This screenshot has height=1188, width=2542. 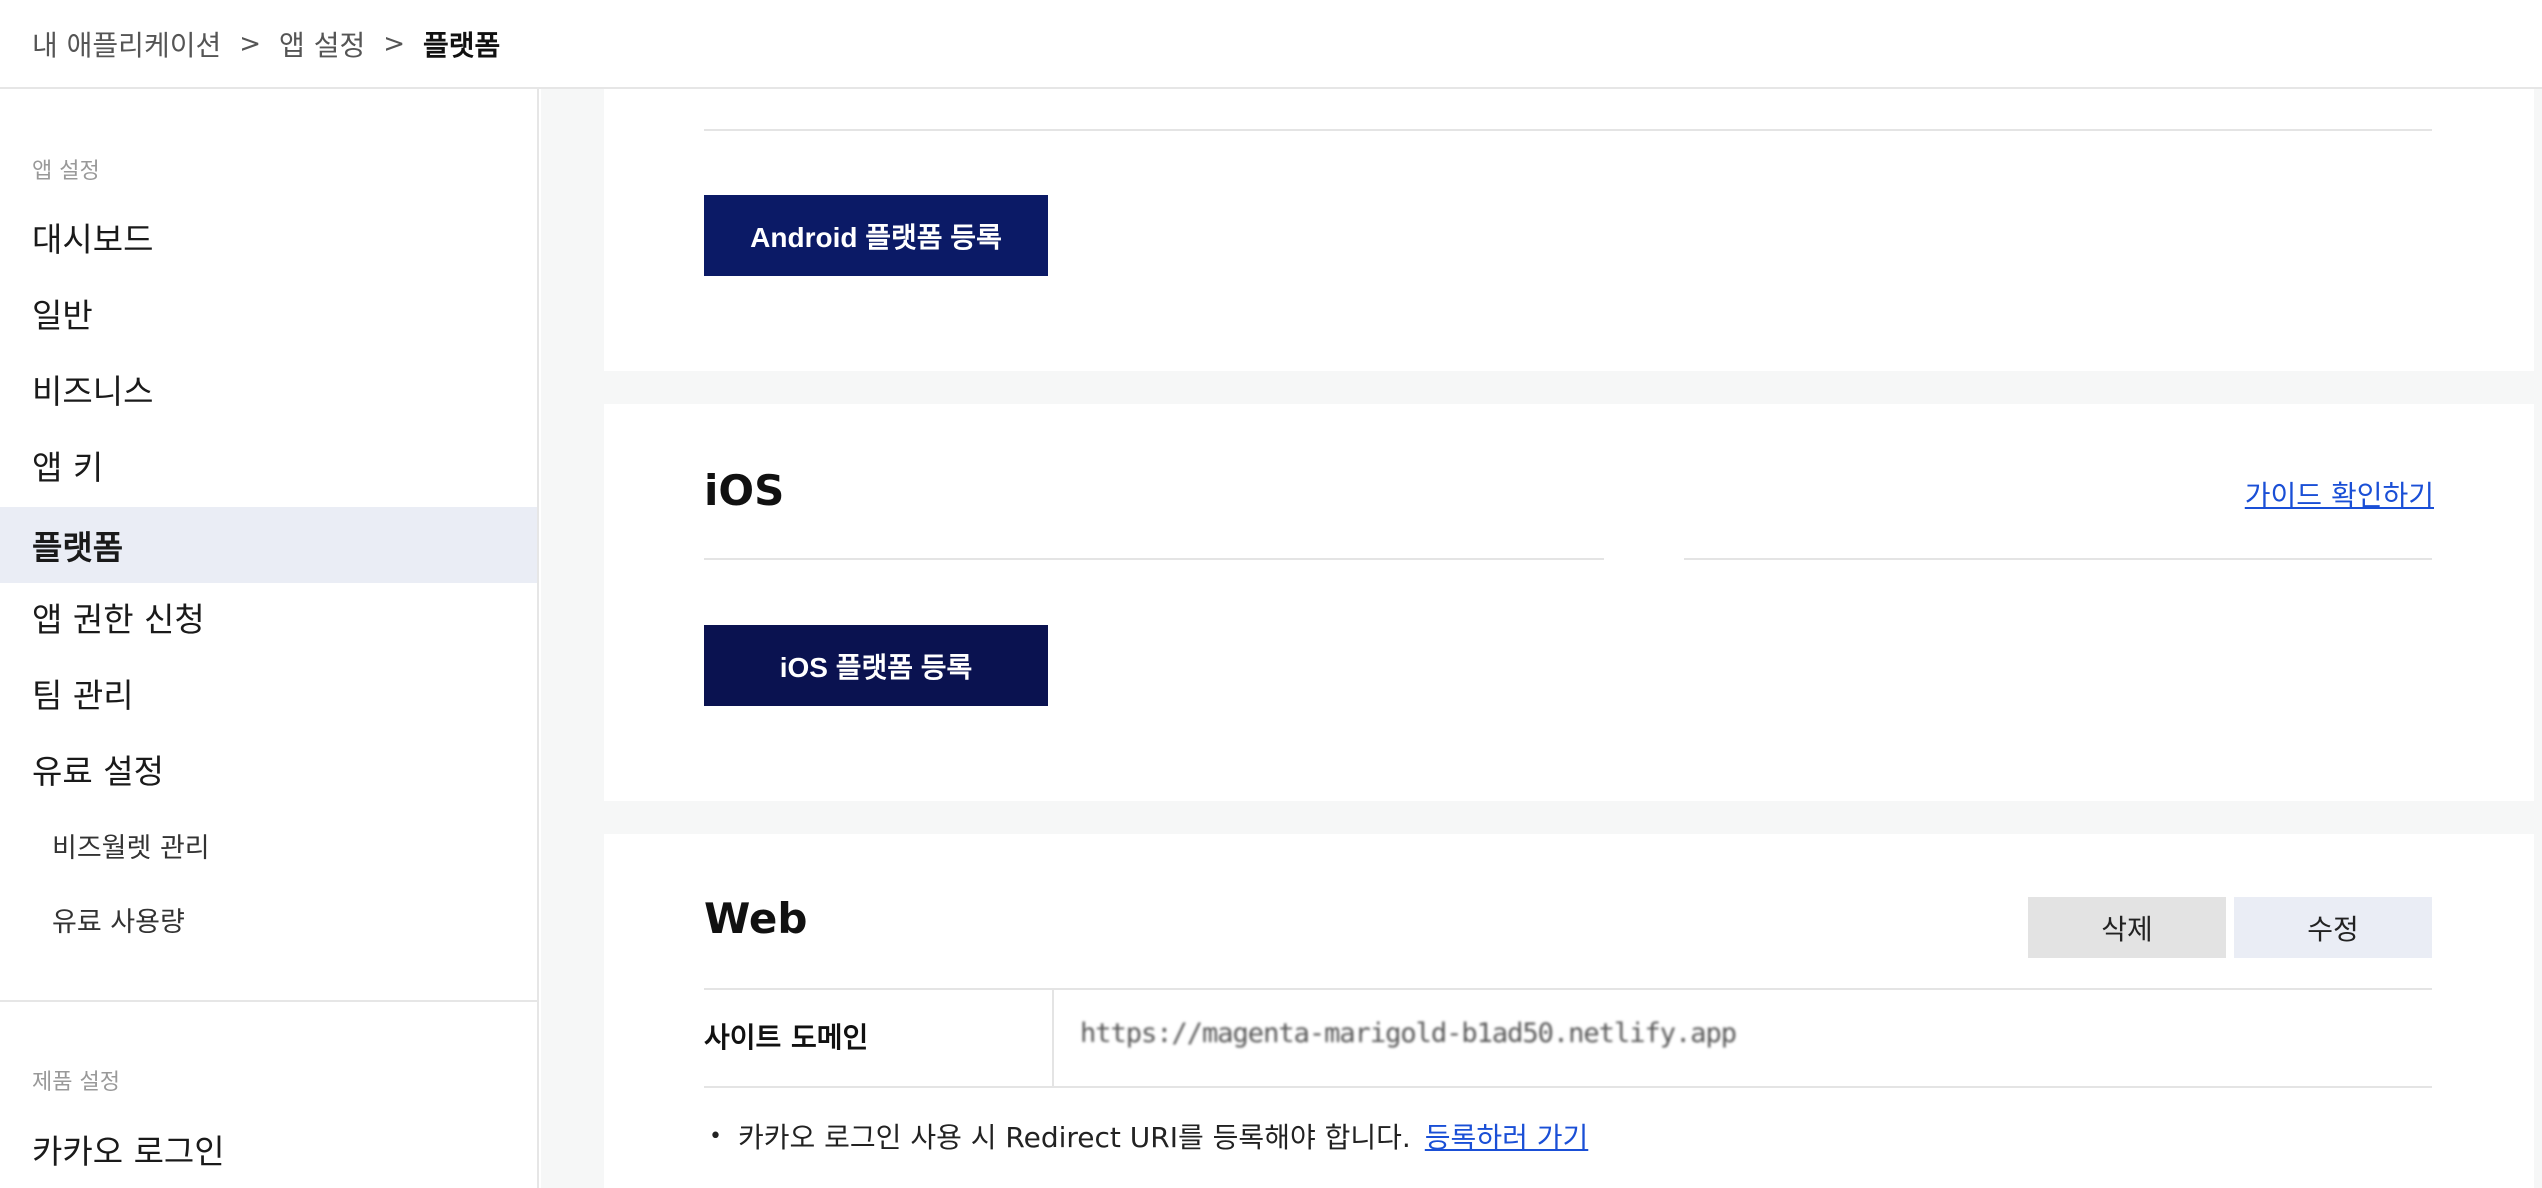 I want to click on web-table-column-divider, so click(x=1053, y=1038).